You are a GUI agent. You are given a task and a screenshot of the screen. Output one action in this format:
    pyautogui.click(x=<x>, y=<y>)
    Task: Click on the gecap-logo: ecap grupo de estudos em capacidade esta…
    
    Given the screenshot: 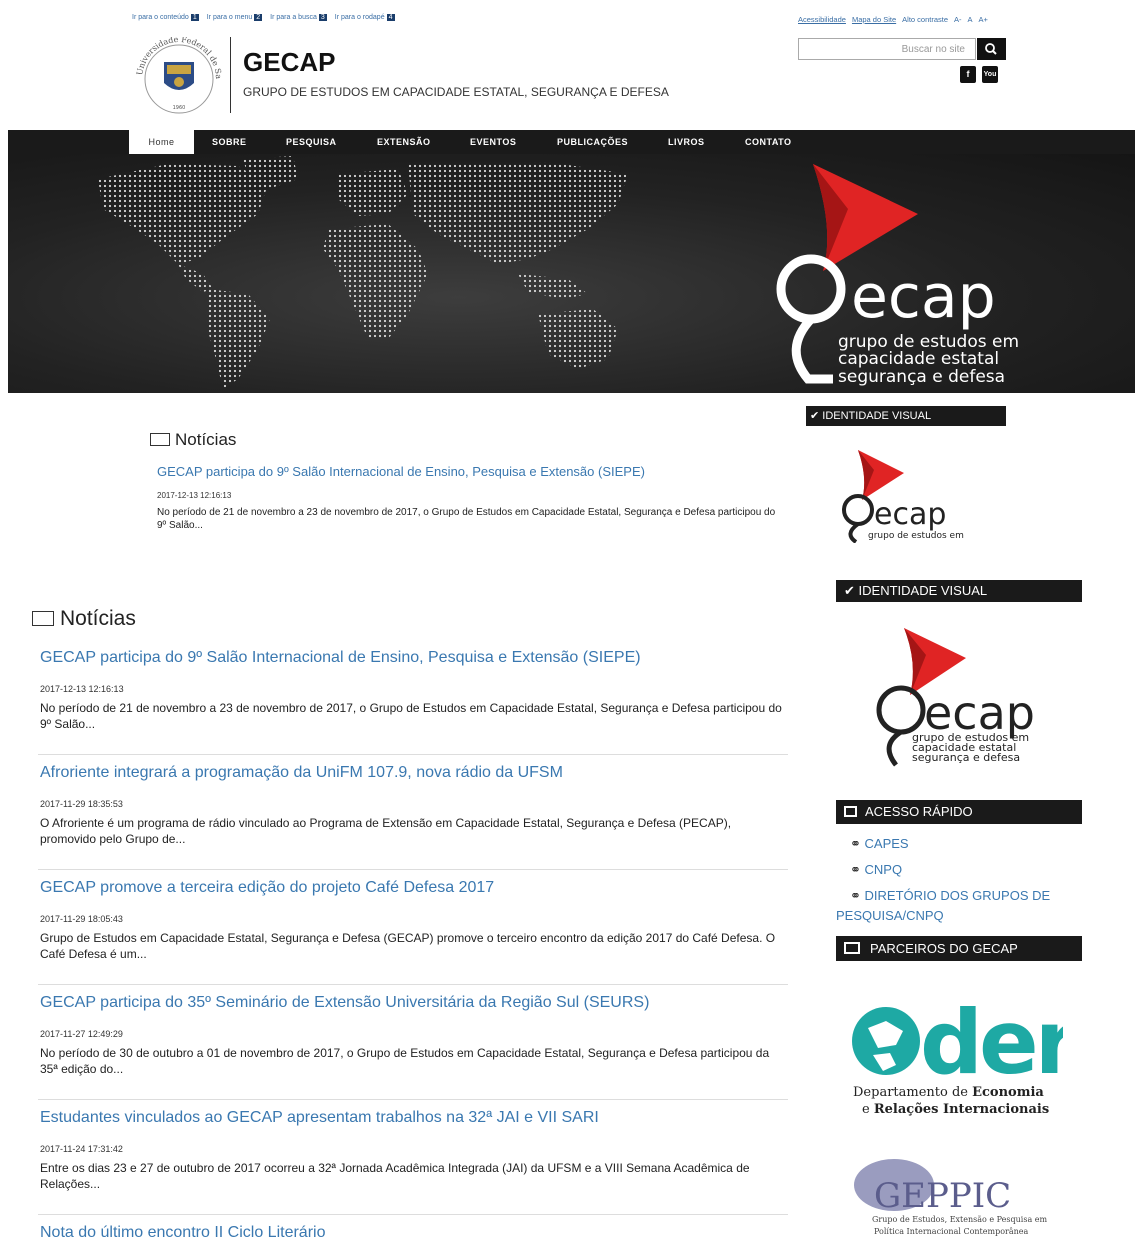 What is the action you would take?
    pyautogui.click(x=958, y=697)
    